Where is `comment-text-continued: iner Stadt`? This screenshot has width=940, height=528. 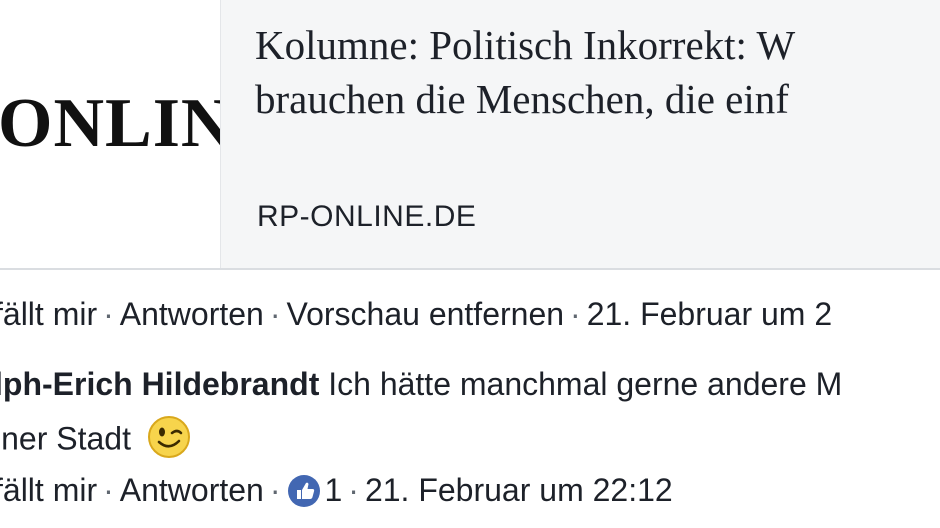
comment-text-continued: iner Stadt is located at coordinates (96, 440).